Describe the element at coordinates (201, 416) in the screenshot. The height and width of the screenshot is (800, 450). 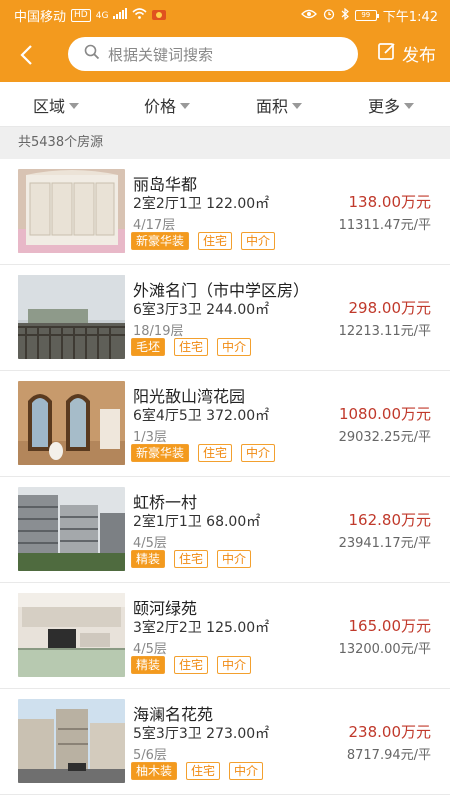
I see `listing-spec: 6室4厅5卫 372.00㎡` at that location.